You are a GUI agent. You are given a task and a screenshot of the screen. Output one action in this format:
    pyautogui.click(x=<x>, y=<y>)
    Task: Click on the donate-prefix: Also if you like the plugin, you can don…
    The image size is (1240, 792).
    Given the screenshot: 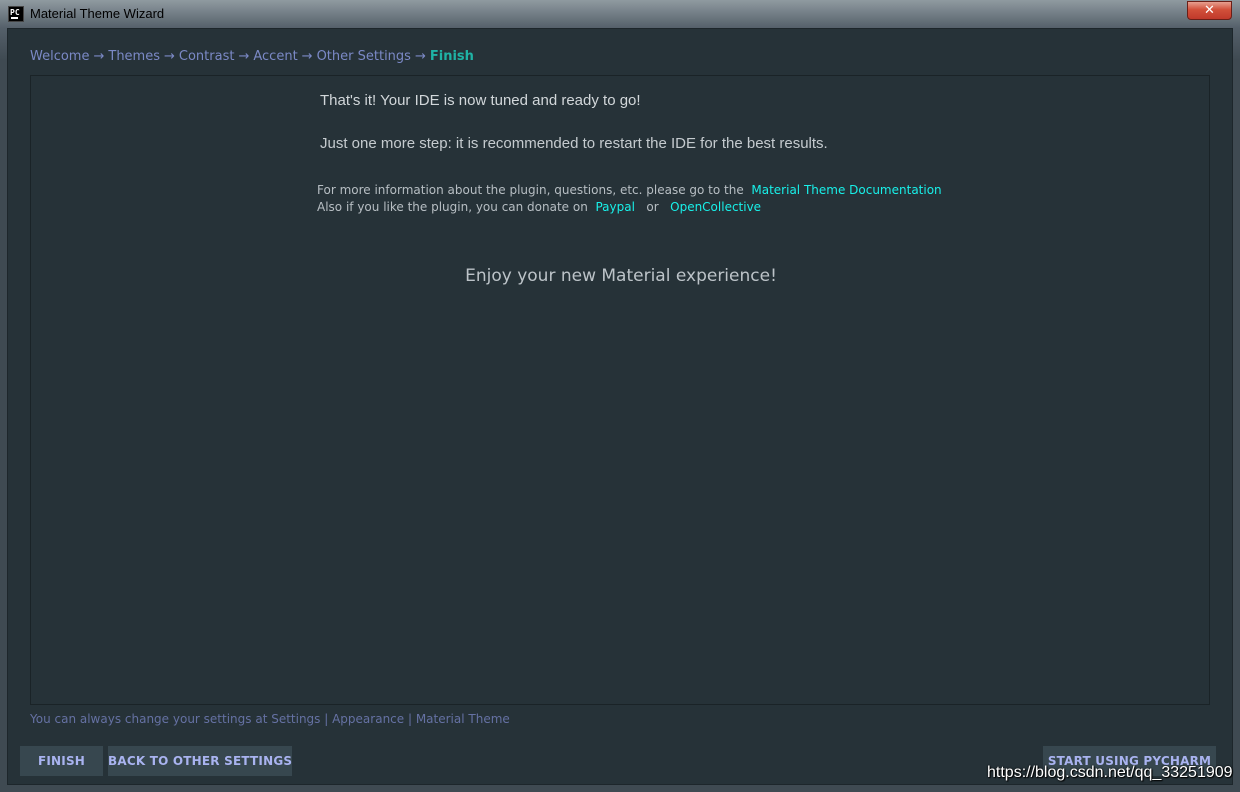 What is the action you would take?
    pyautogui.click(x=452, y=207)
    